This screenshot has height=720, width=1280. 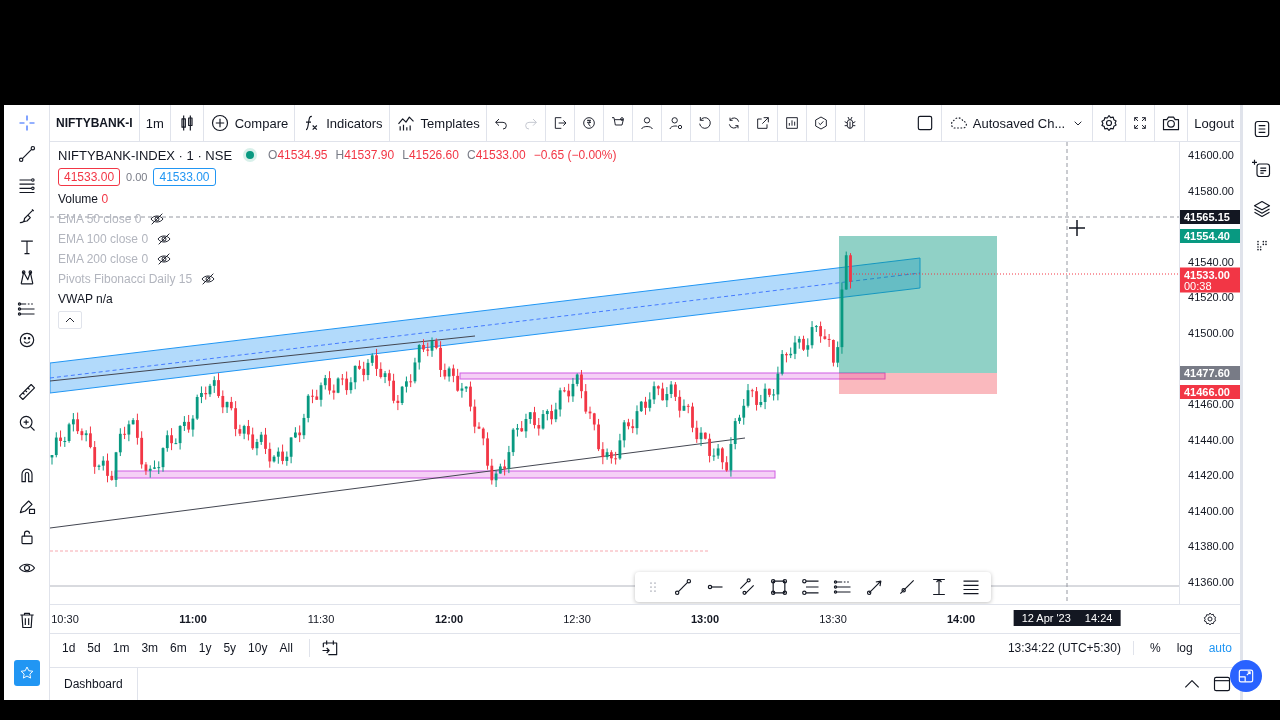 What do you see at coordinates (1077, 228) in the screenshot?
I see `cursor-icon` at bounding box center [1077, 228].